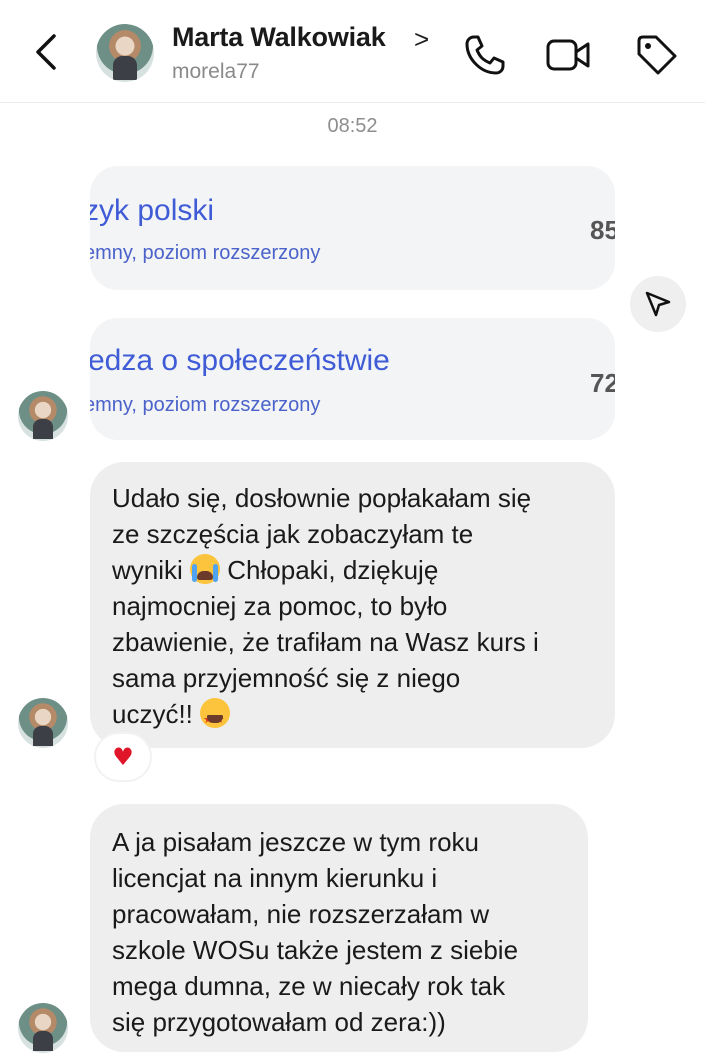 The width and height of the screenshot is (705, 1056). Describe the element at coordinates (296, 842) in the screenshot. I see `message-line: A ja pisałam jeszcze w tym roku` at that location.